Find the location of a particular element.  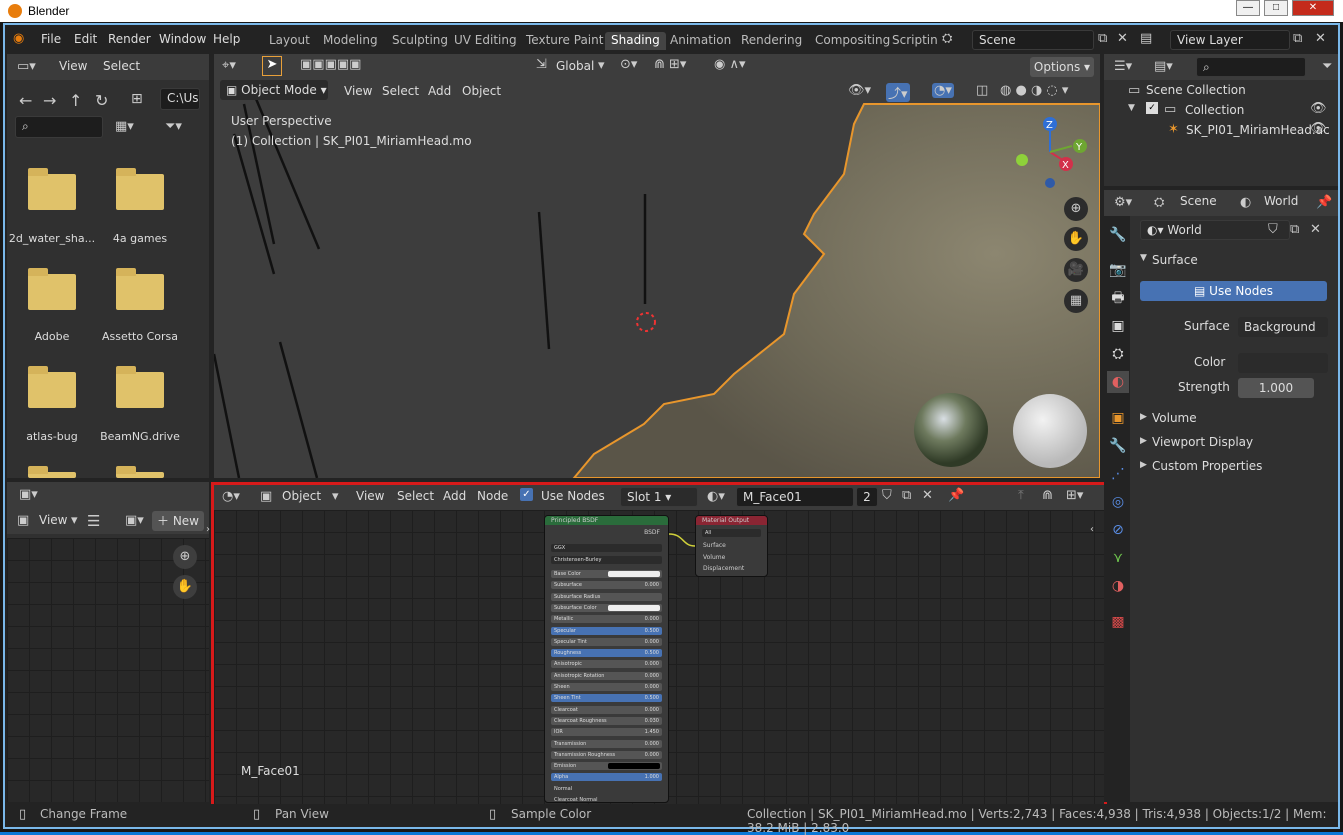

tab-rendering: Rendering is located at coordinates (771, 41).